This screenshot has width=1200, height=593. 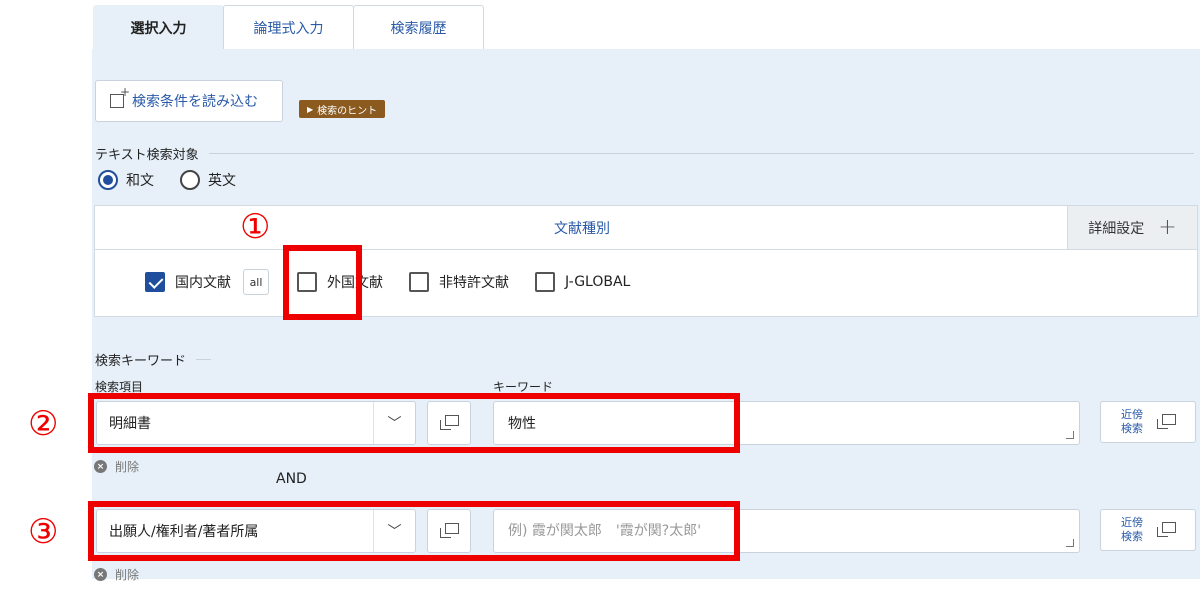 I want to click on annotation-number-3: ③, so click(x=43, y=532).